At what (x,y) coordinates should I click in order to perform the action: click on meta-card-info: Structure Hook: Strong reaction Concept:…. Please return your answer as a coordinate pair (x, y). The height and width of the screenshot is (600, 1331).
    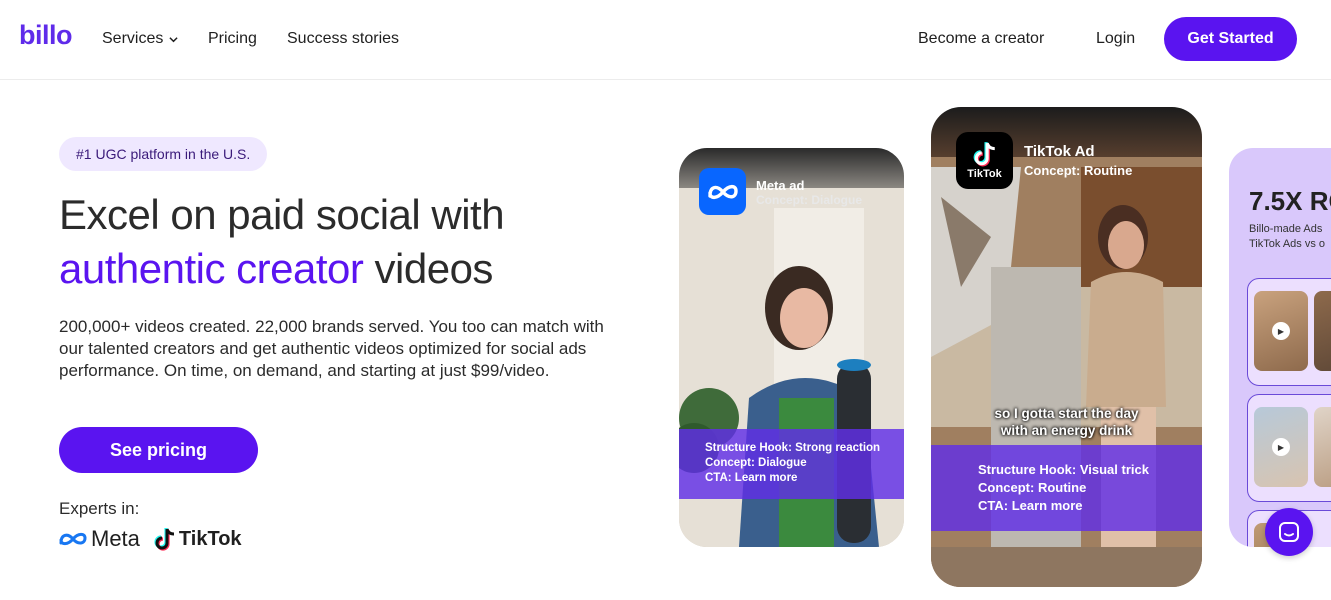
    Looking at the image, I should click on (791, 464).